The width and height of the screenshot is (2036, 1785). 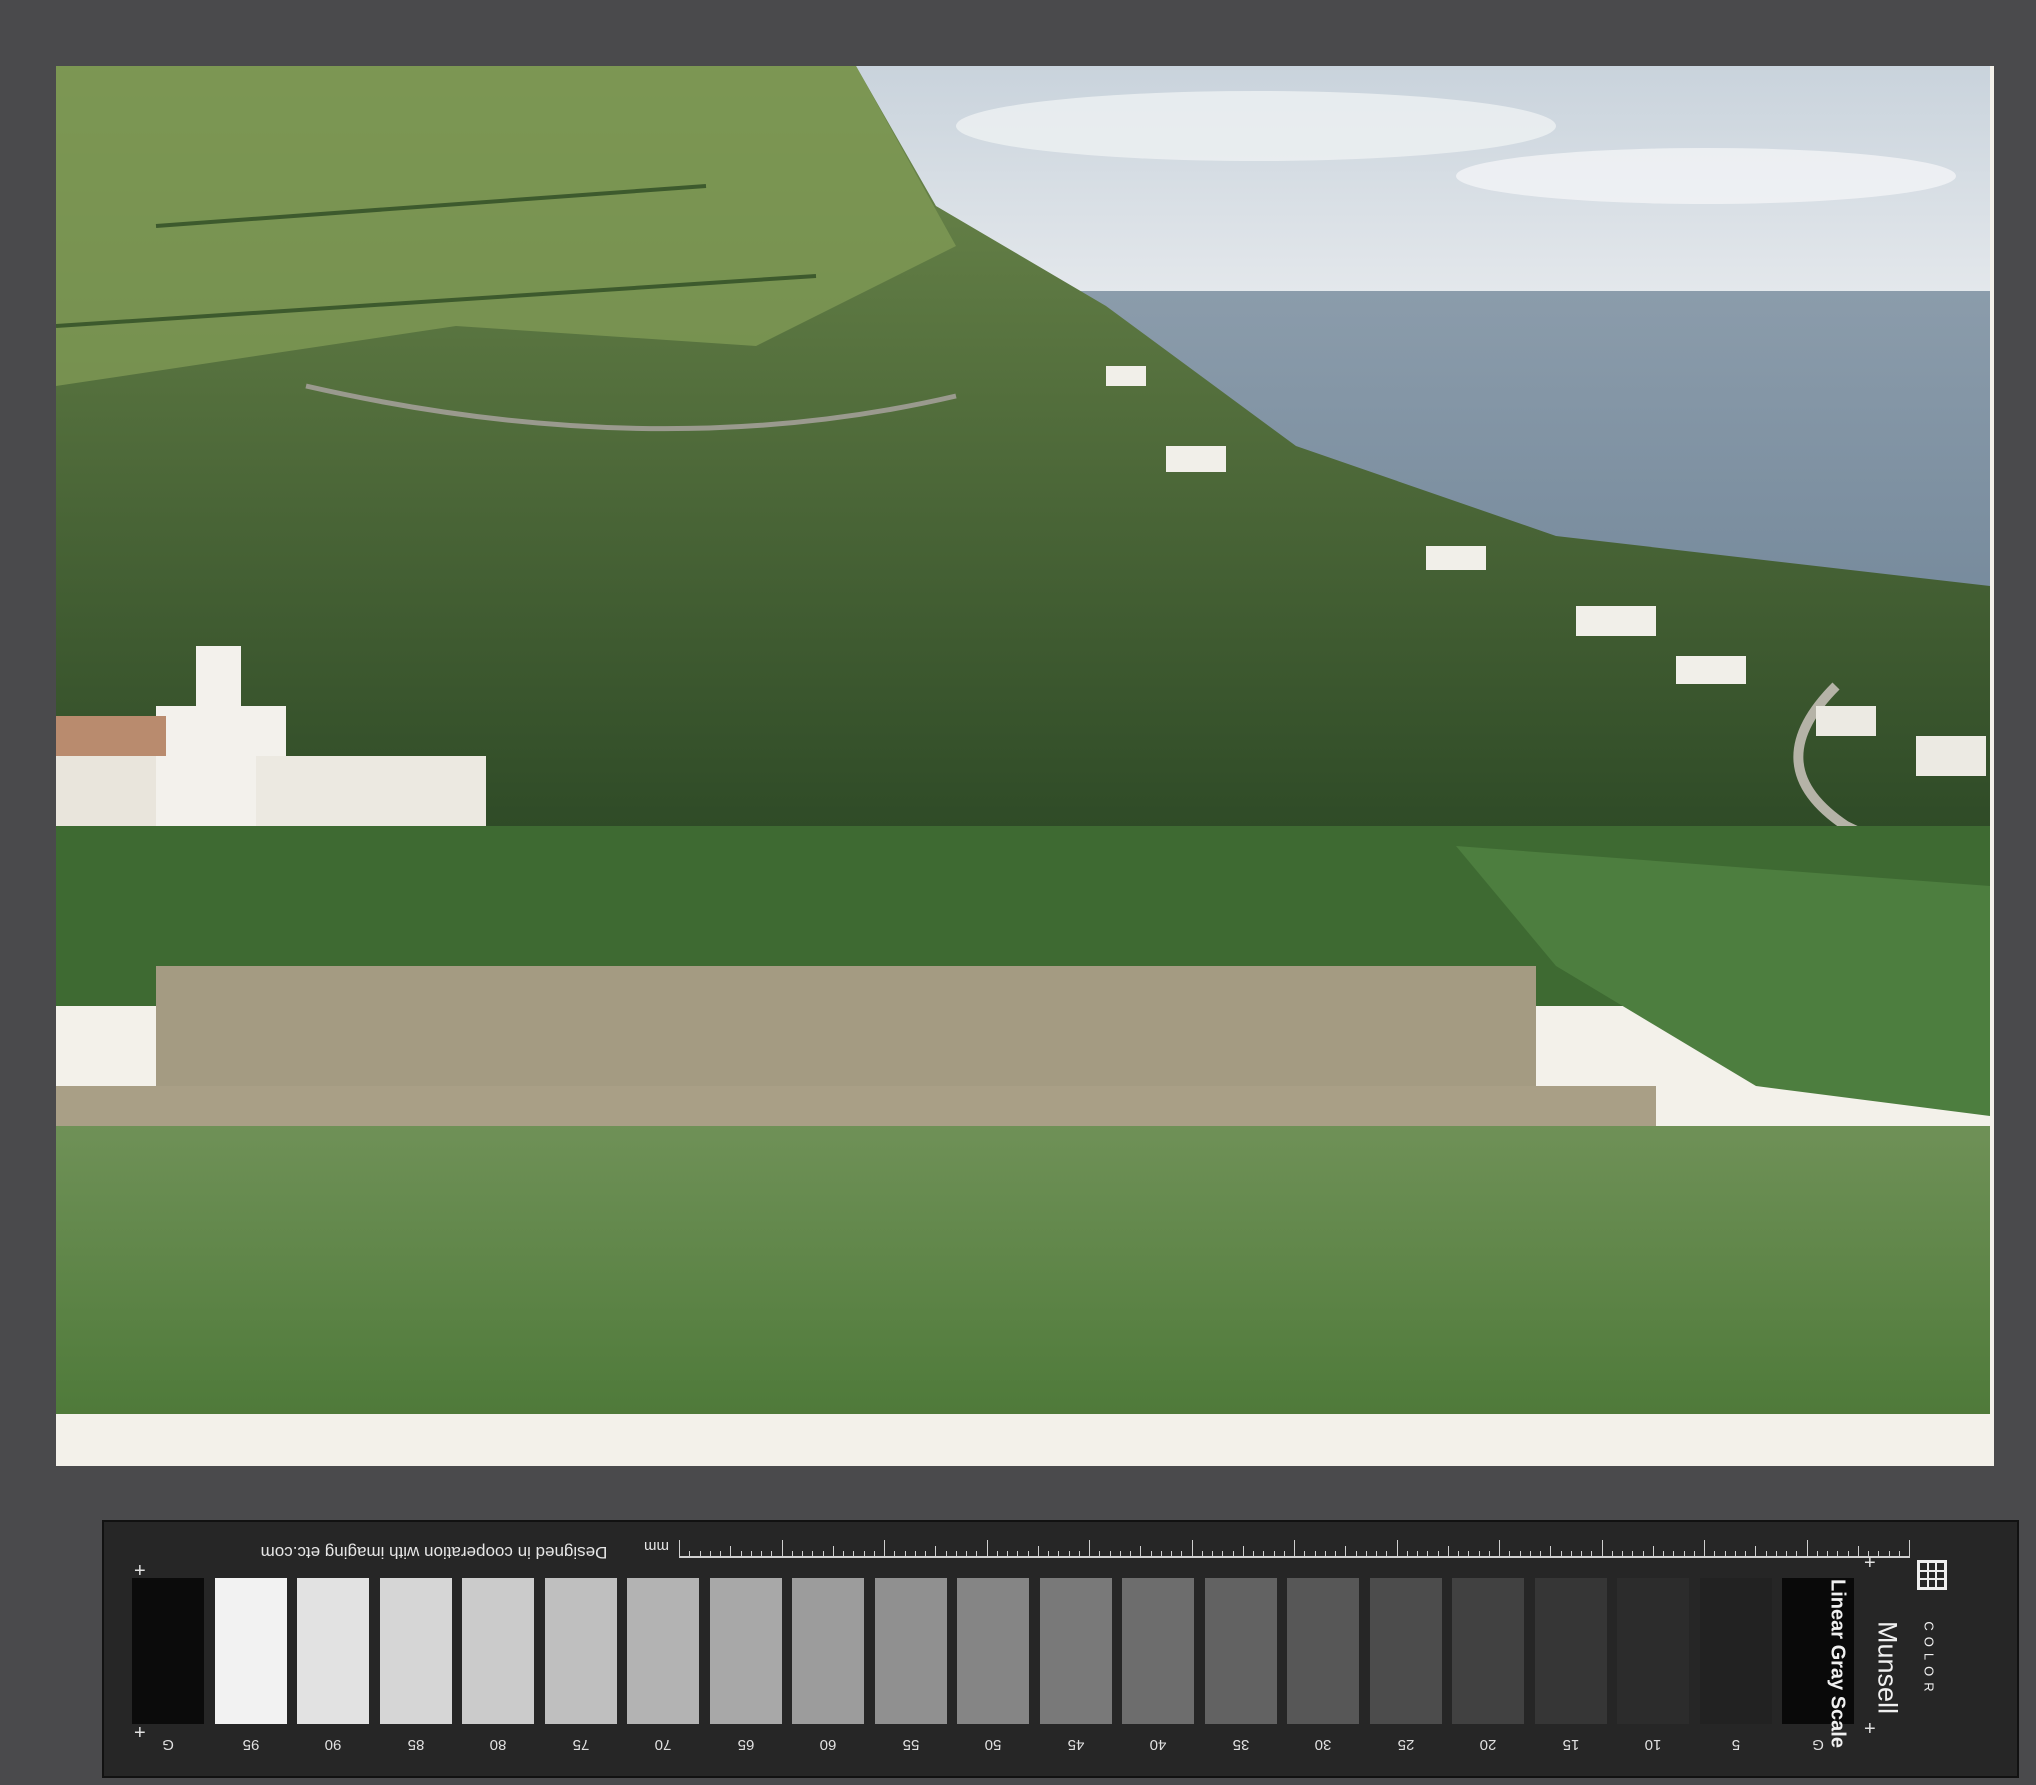 I want to click on patch-label: 50, so click(x=993, y=1744).